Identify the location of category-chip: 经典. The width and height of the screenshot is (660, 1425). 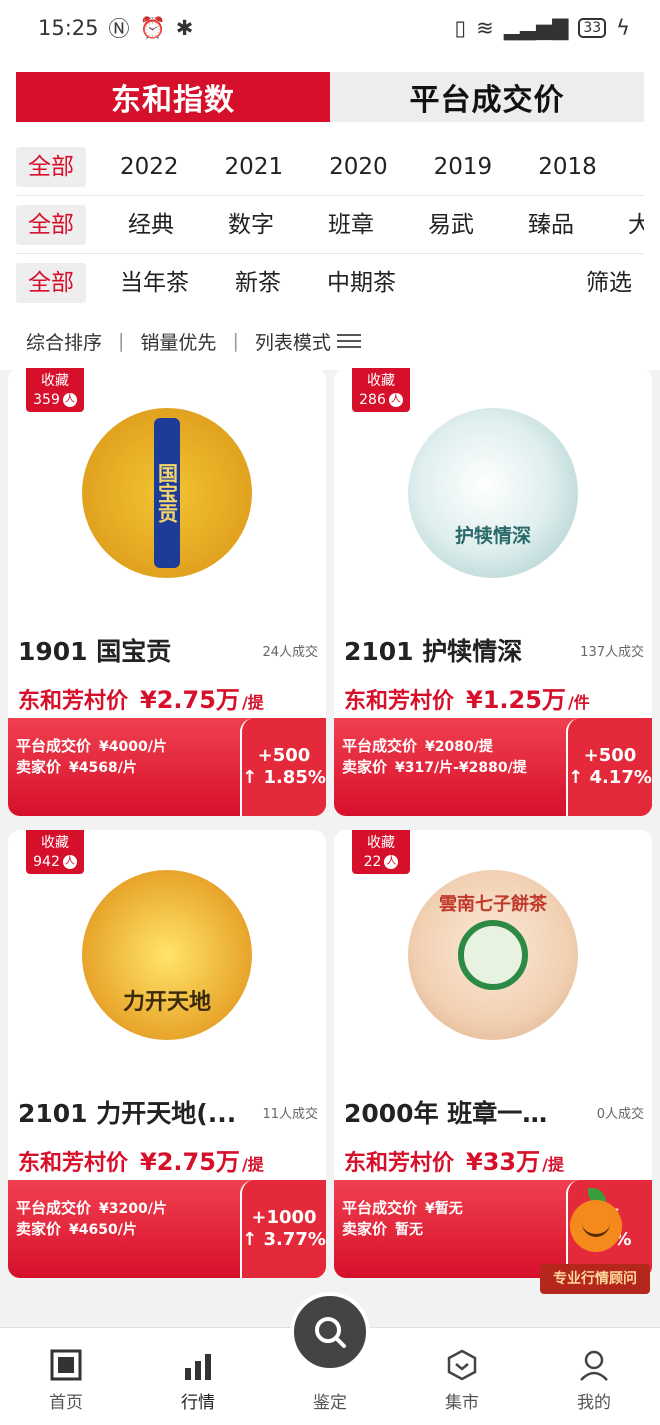
(151, 225).